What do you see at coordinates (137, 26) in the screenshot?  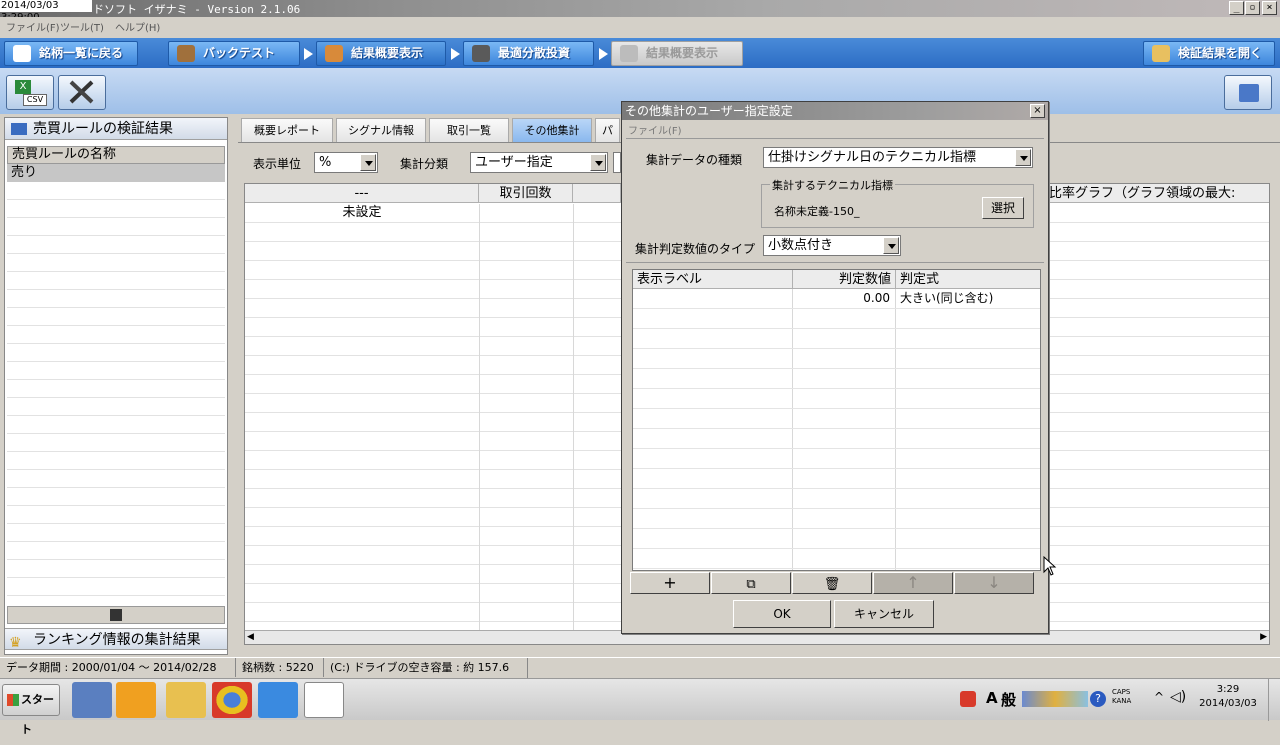 I see `menu-help: ヘルプ(H)` at bounding box center [137, 26].